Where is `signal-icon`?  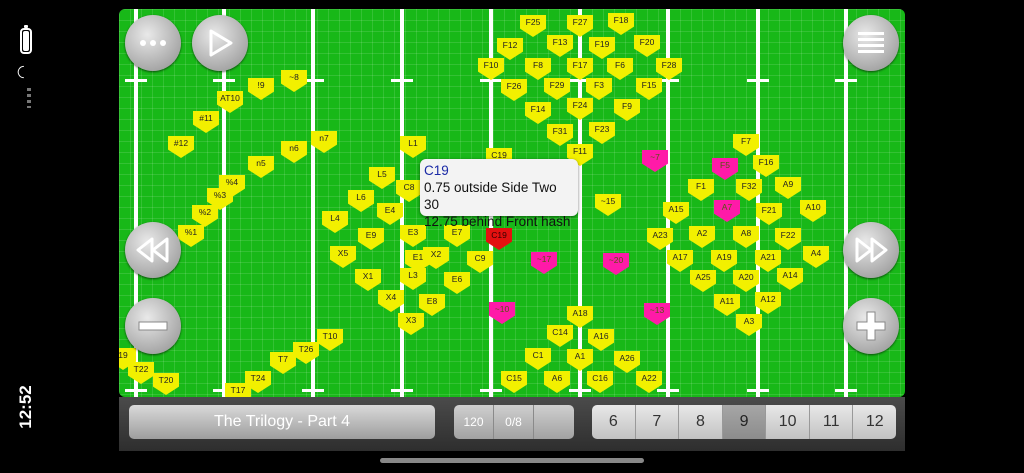 signal-icon is located at coordinates (29, 98).